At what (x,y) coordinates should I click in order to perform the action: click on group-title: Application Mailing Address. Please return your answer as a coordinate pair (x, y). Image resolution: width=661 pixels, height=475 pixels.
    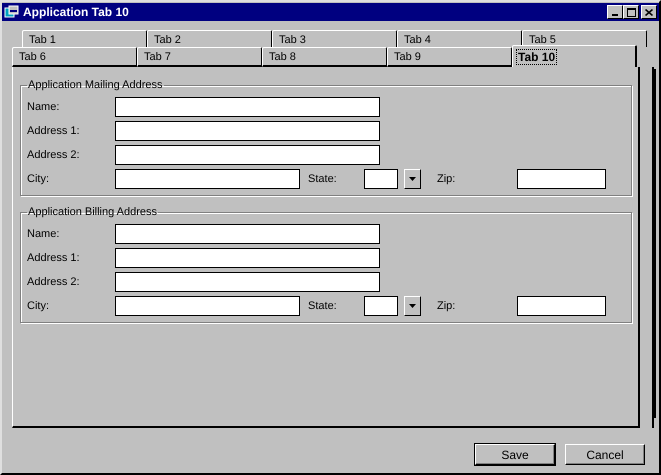
    Looking at the image, I should click on (95, 85).